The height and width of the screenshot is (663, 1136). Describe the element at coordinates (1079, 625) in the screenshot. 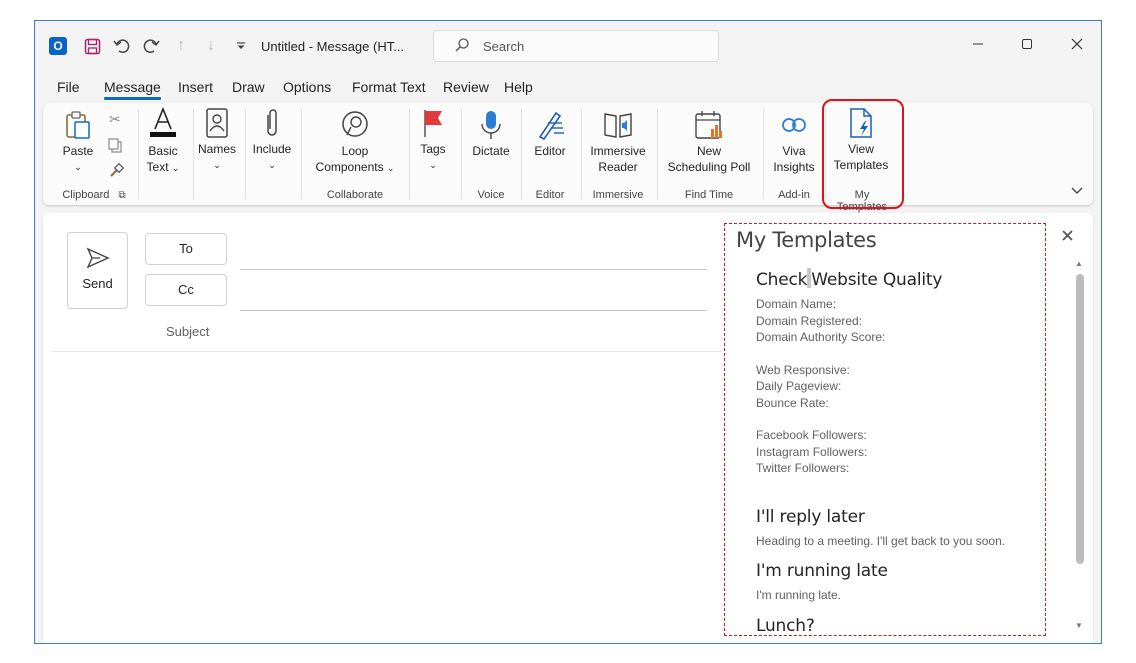

I see `scroll-down-icon: ▼` at that location.